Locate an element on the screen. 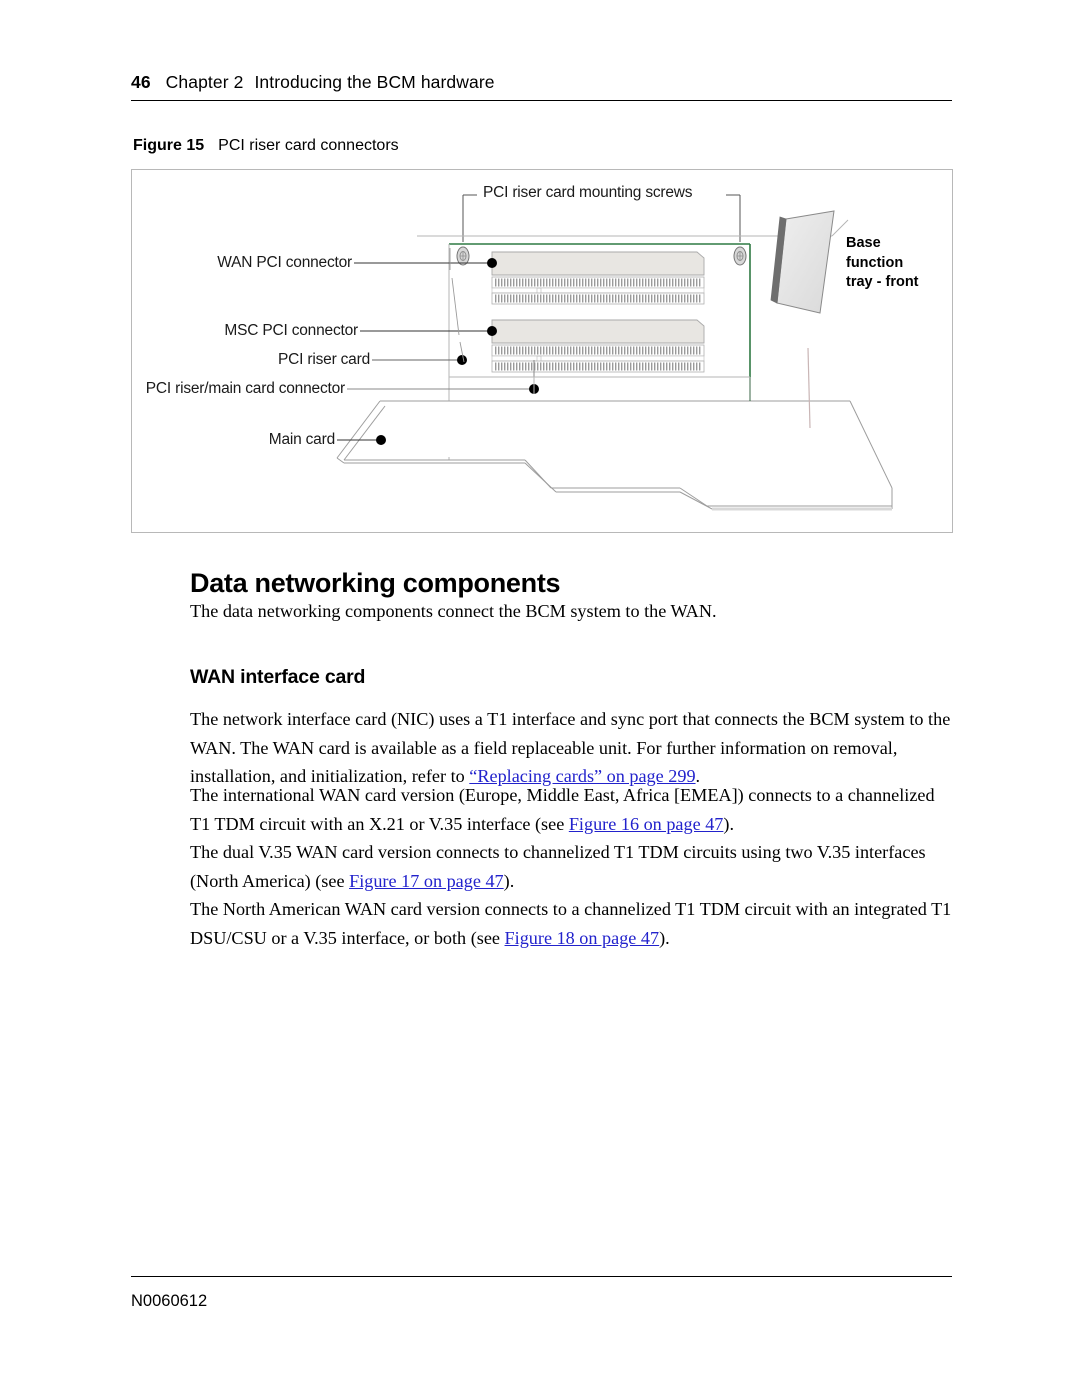 The width and height of the screenshot is (1080, 1397). document-number: N0060612 is located at coordinates (169, 1301).